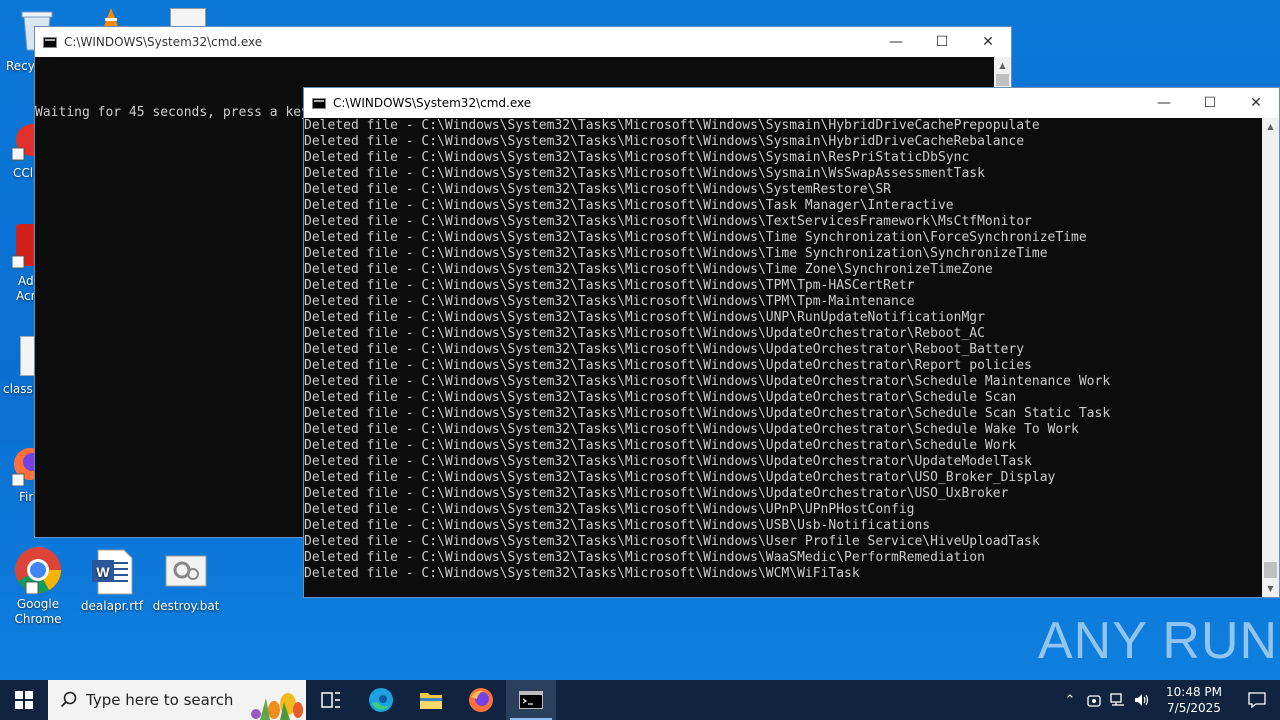  I want to click on notification-icon, so click(1257, 700).